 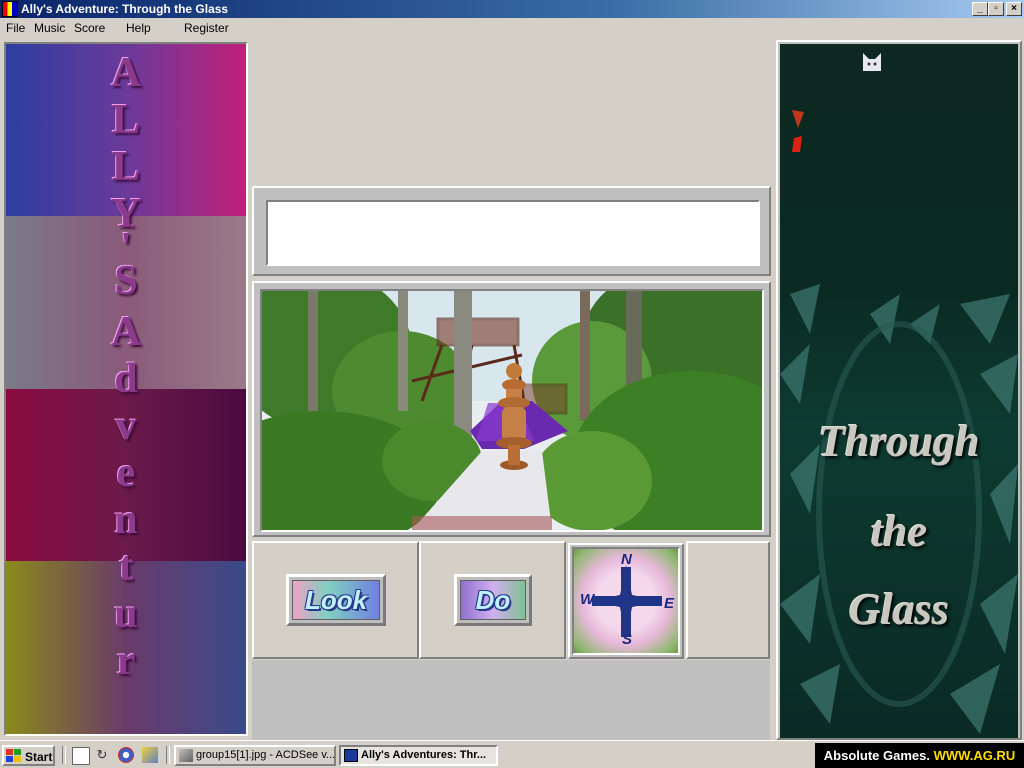 I want to click on menu-file: File, so click(x=15, y=28).